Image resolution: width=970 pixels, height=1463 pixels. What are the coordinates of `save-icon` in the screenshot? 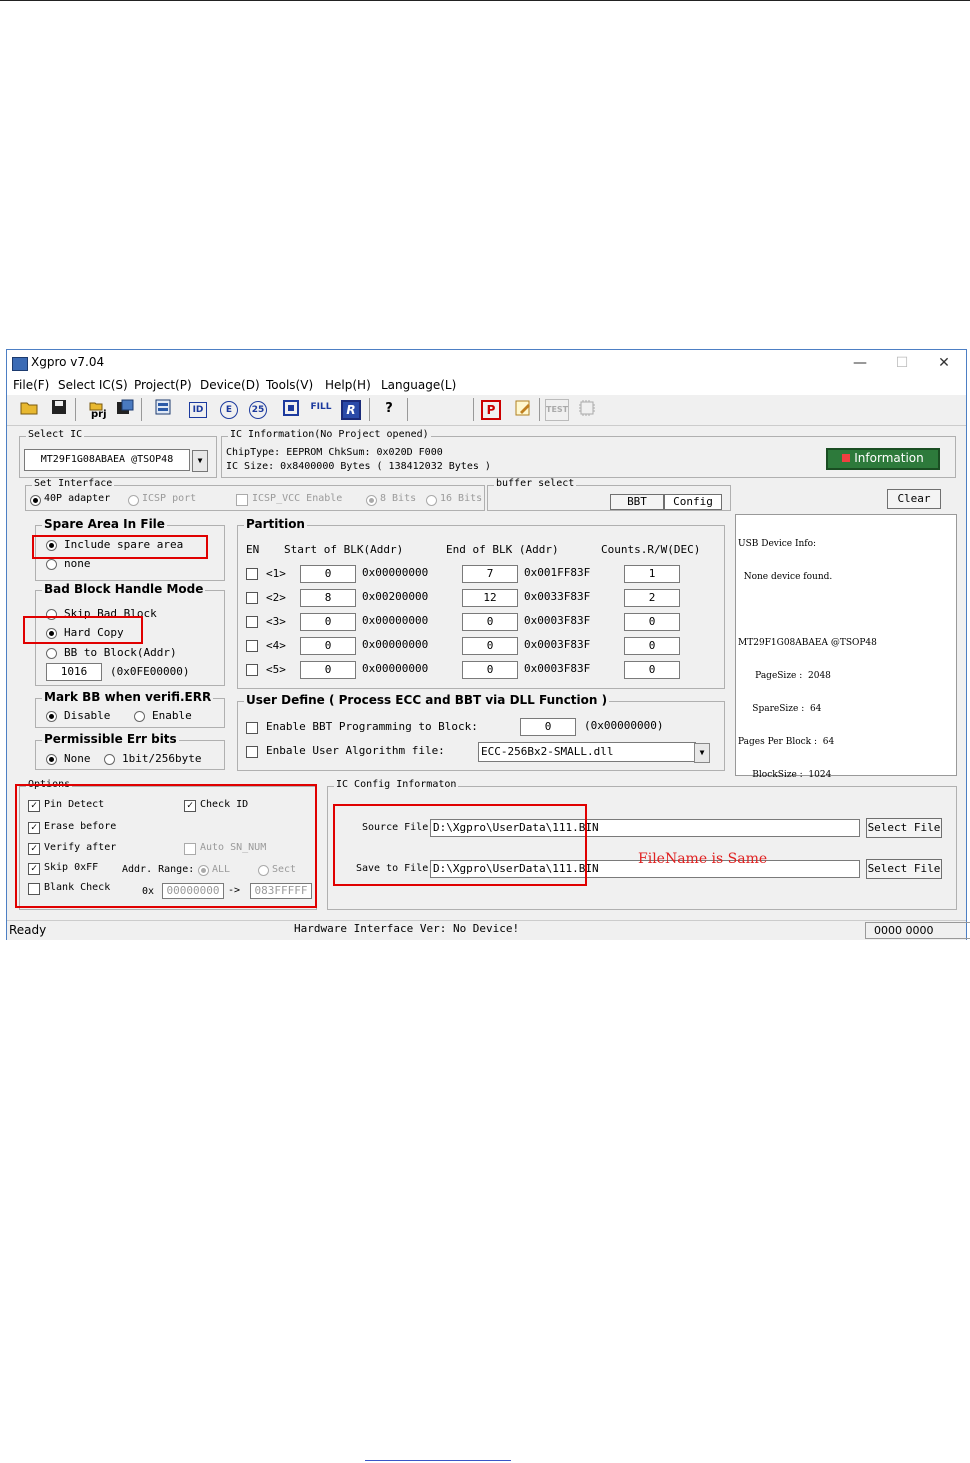 It's located at (59, 409).